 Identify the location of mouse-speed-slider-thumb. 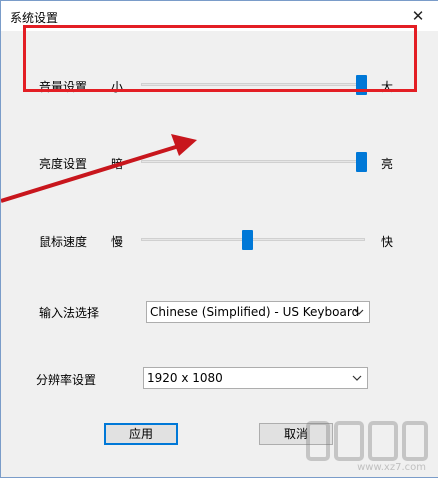
(247, 240).